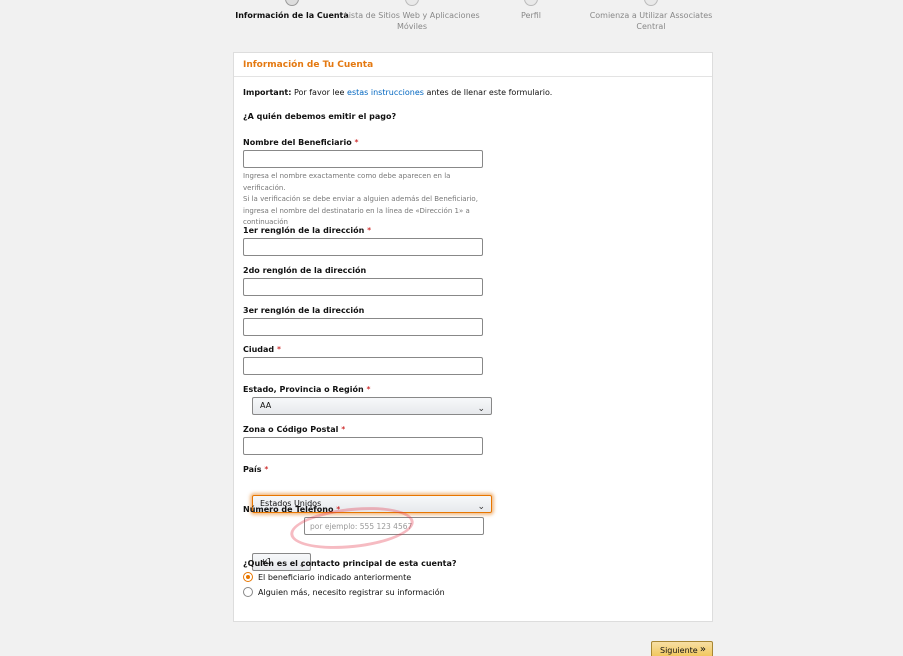 Image resolution: width=903 pixels, height=656 pixels. I want to click on step-account-info: Información de la Cuenta, so click(292, 10).